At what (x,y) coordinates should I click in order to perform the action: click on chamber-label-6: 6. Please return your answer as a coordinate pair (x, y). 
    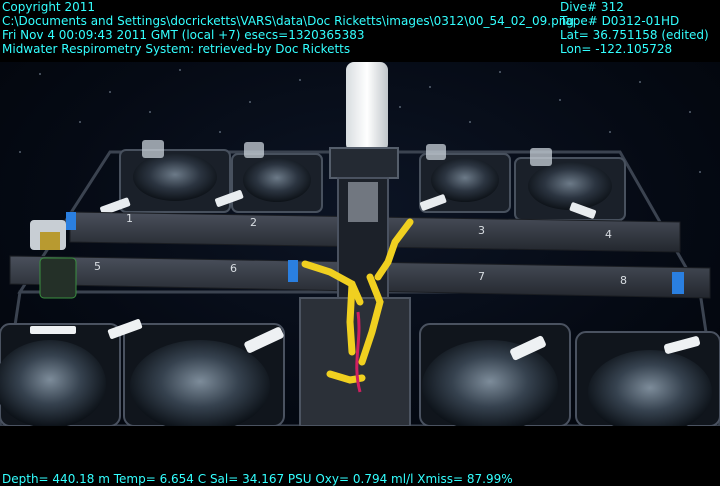
    Looking at the image, I should click on (233, 268).